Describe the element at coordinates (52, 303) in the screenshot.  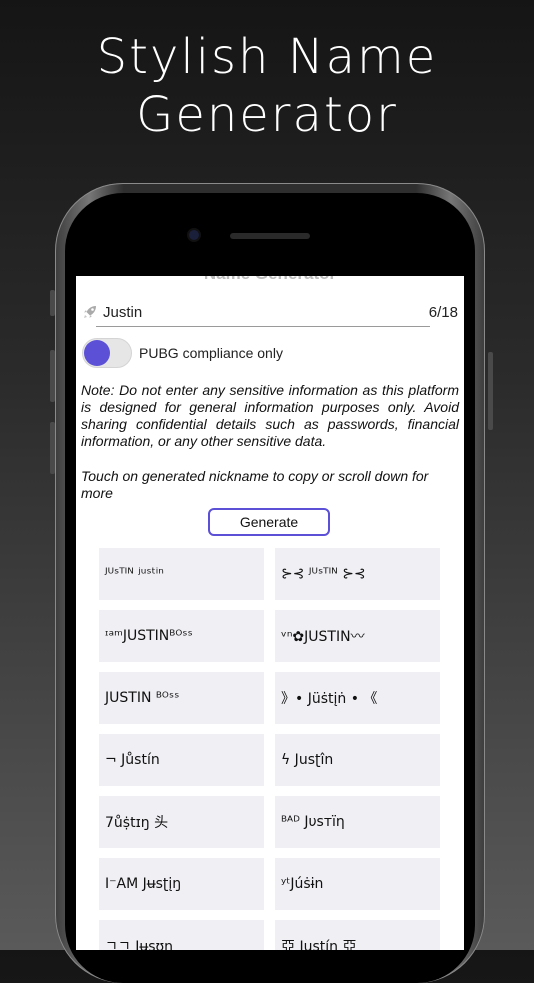
I see `mute-switch` at that location.